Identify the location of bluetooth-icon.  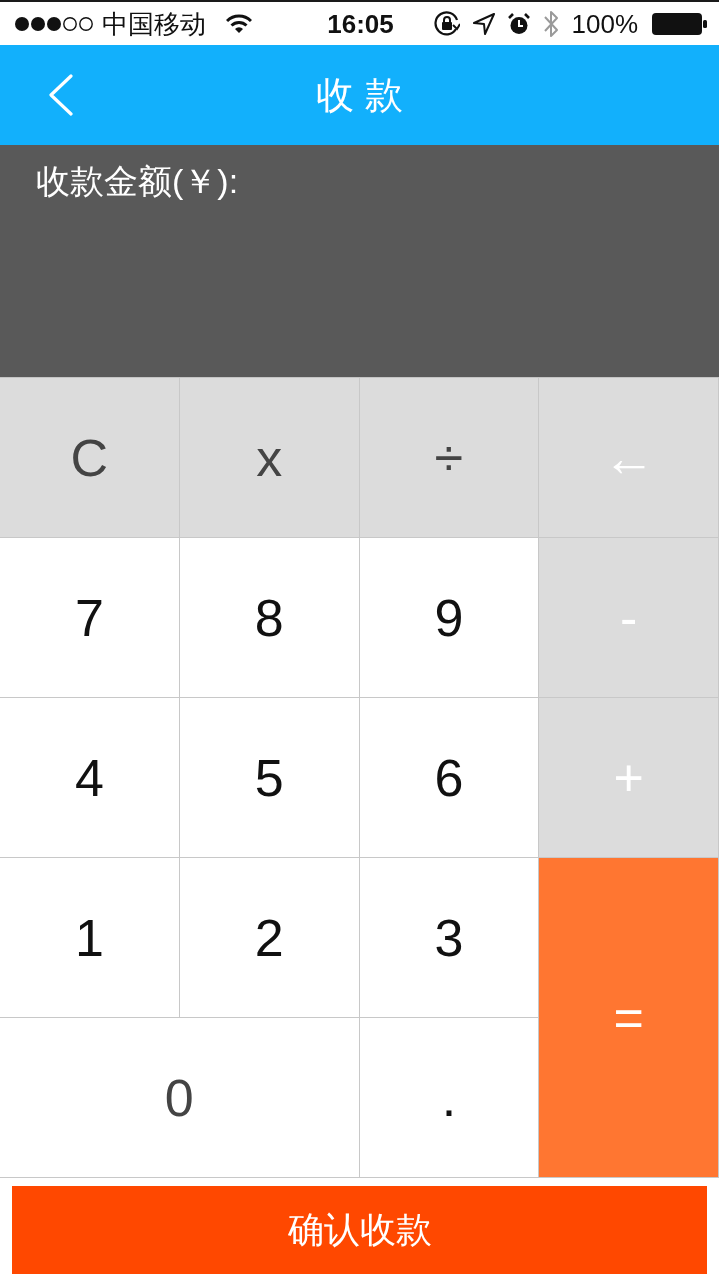
(550, 23).